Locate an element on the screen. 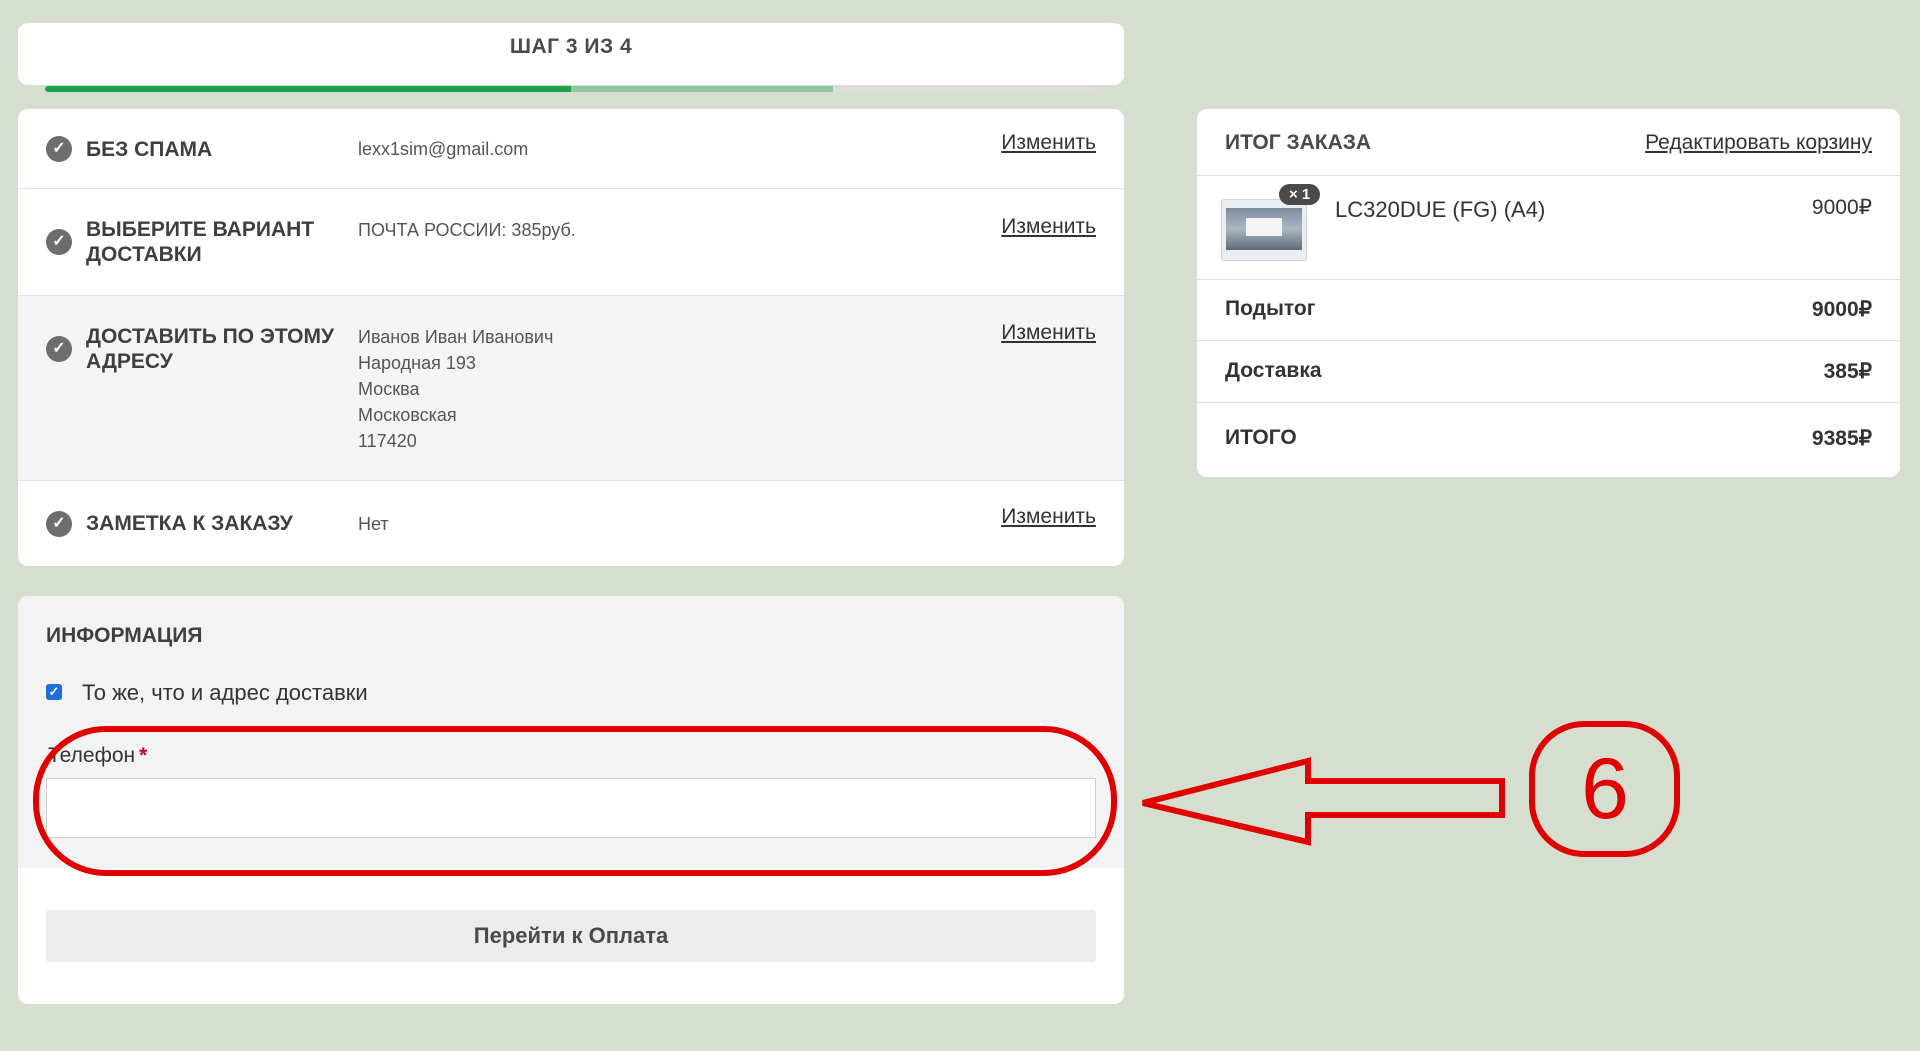  quantity-badge: × 1 is located at coordinates (1300, 194).